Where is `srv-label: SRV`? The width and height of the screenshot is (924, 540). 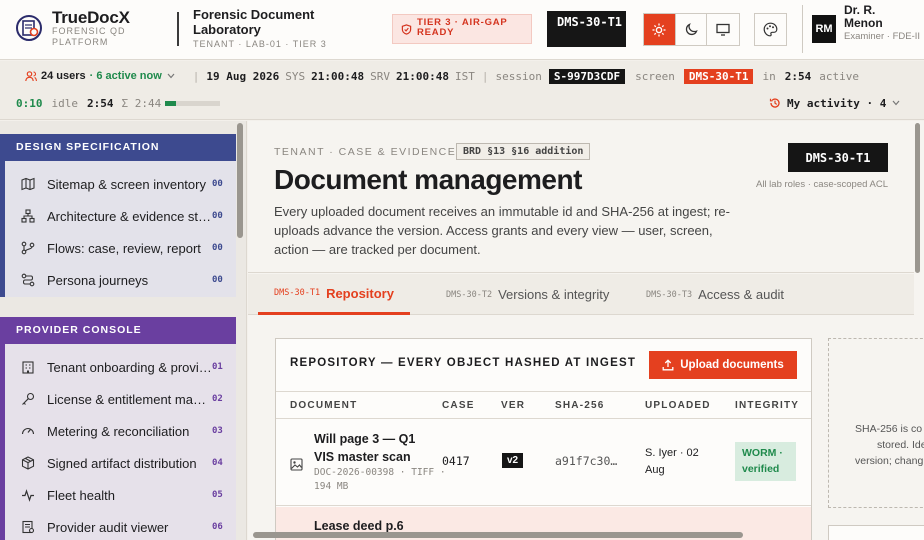 srv-label: SRV is located at coordinates (380, 76).